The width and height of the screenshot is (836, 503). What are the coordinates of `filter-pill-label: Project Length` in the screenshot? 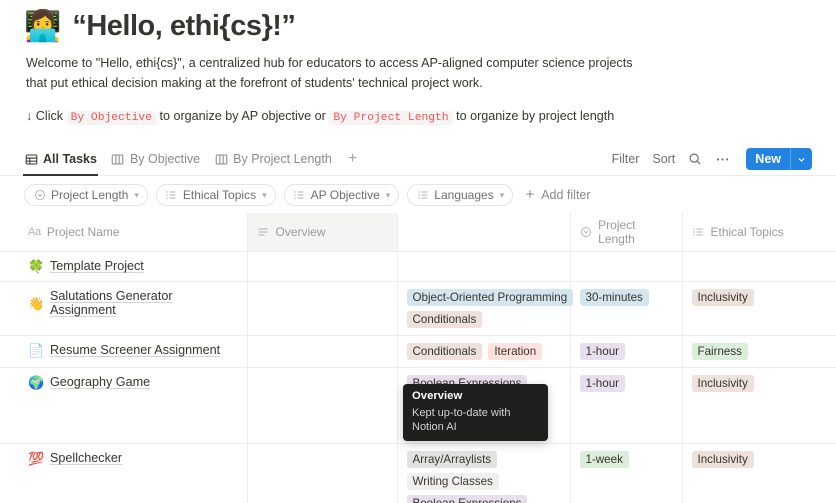 It's located at (90, 195).